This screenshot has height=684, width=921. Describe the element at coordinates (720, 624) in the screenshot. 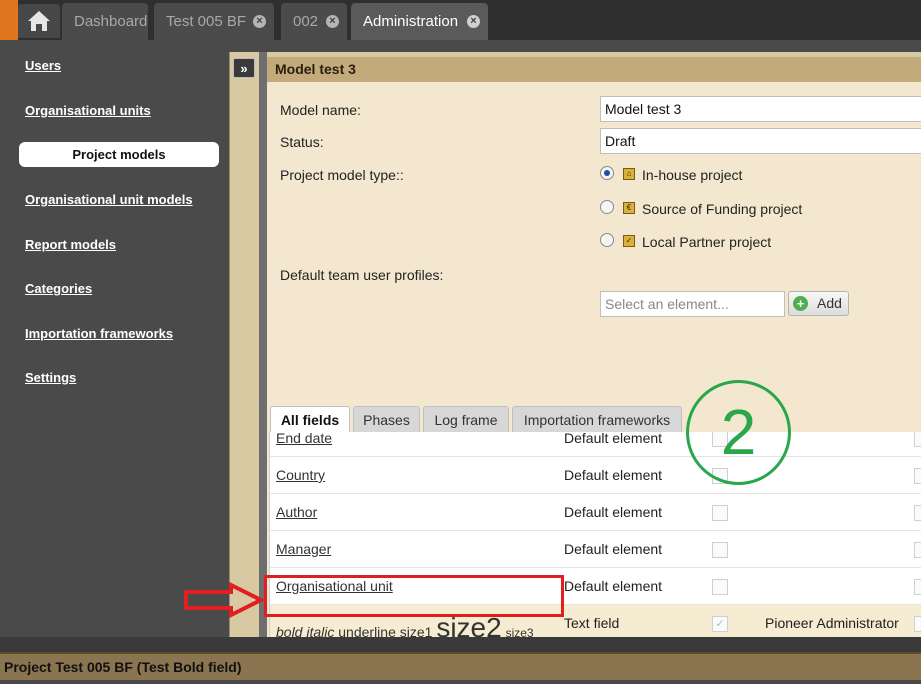

I see `mandatory-checkbox: ✓` at that location.